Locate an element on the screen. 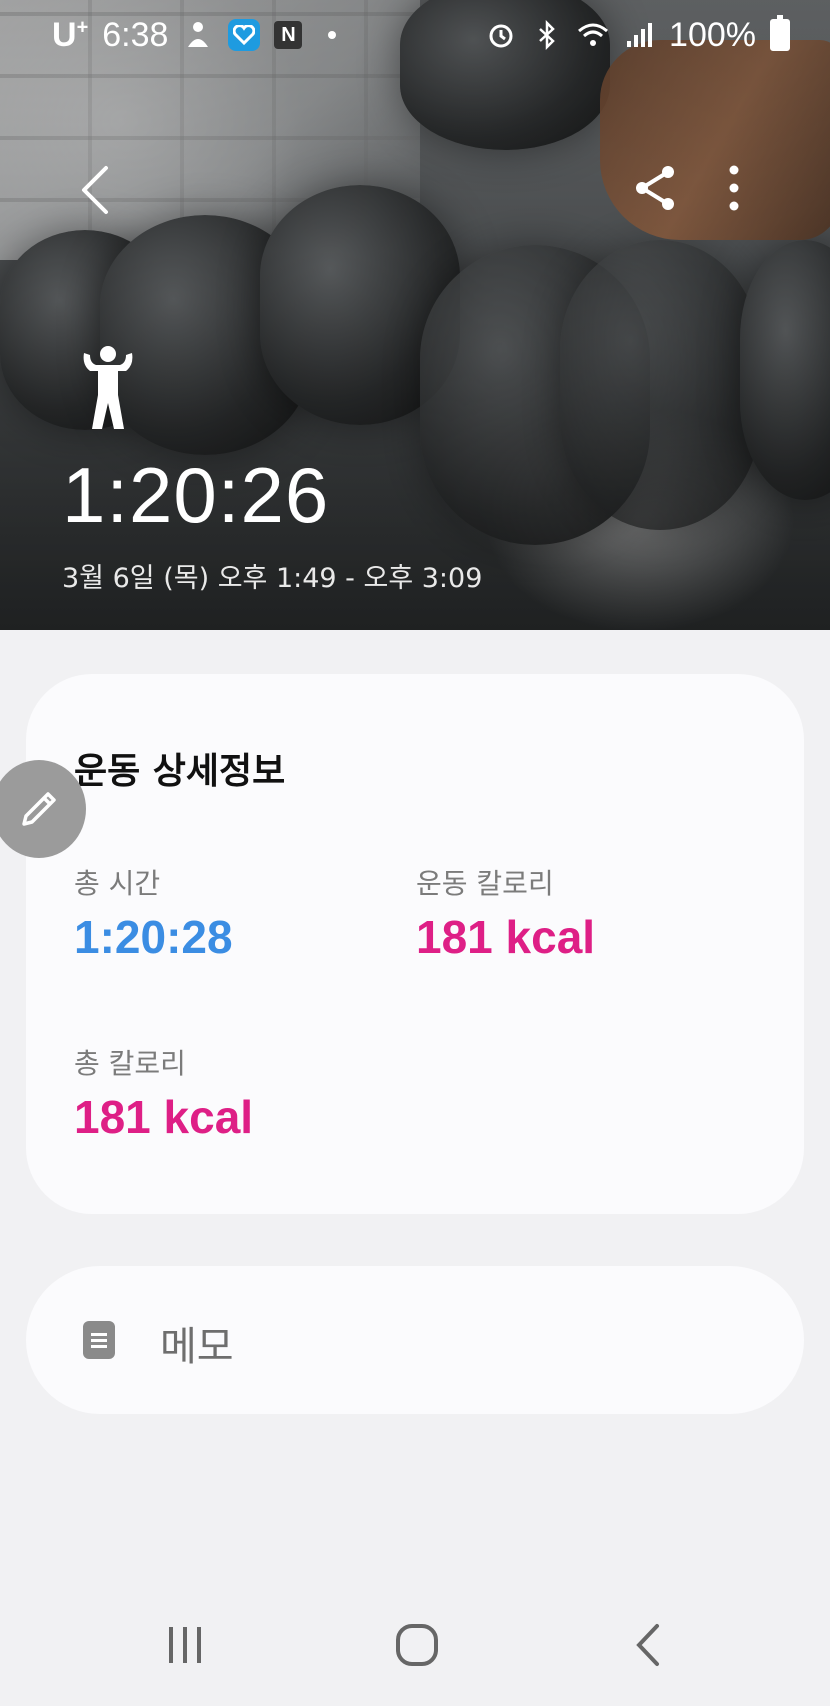  heart-app-icon is located at coordinates (244, 35).